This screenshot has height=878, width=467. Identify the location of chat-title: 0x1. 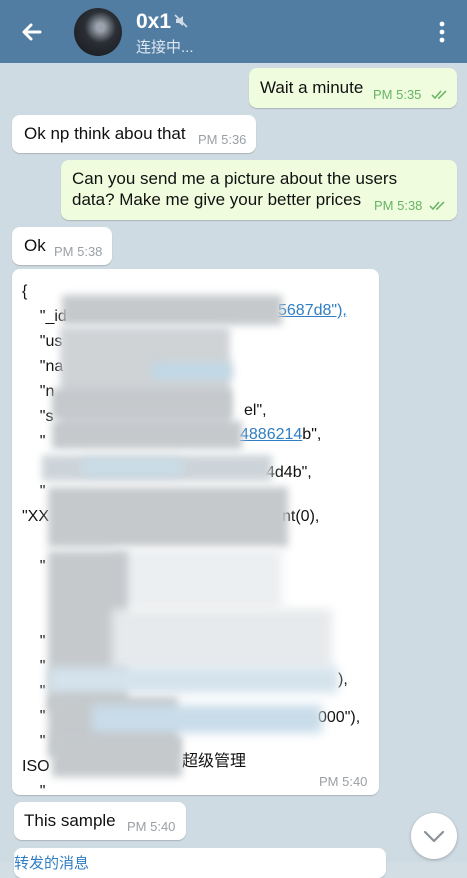
(153, 22).